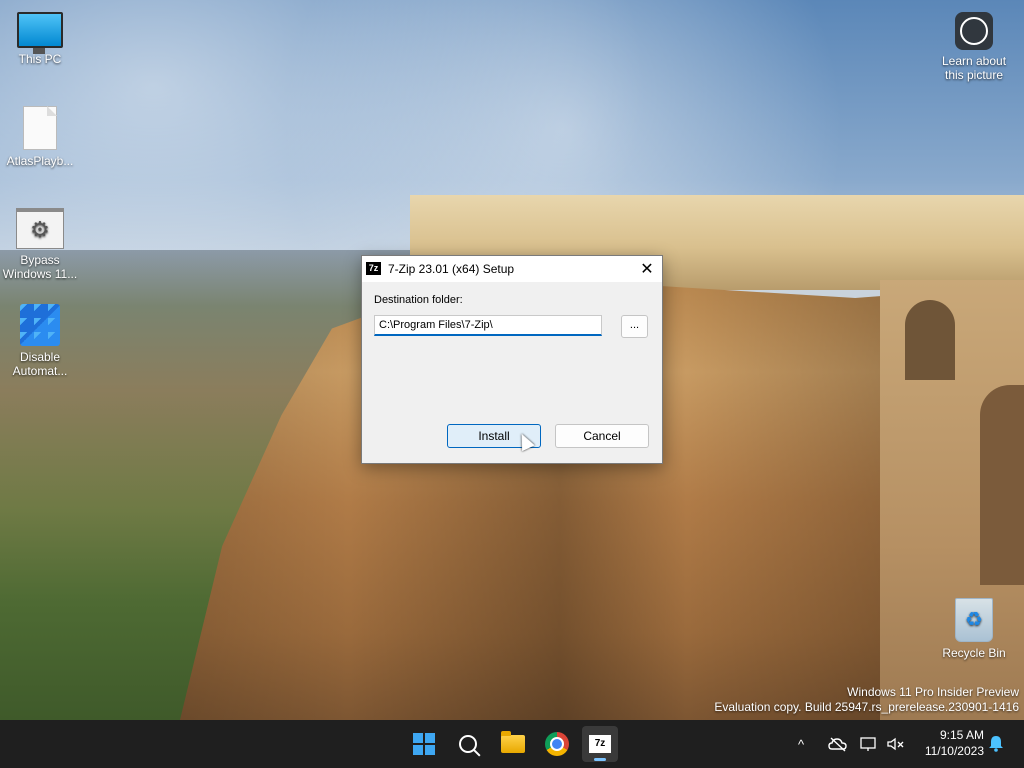 The image size is (1024, 768). I want to click on search-icon, so click(468, 744).